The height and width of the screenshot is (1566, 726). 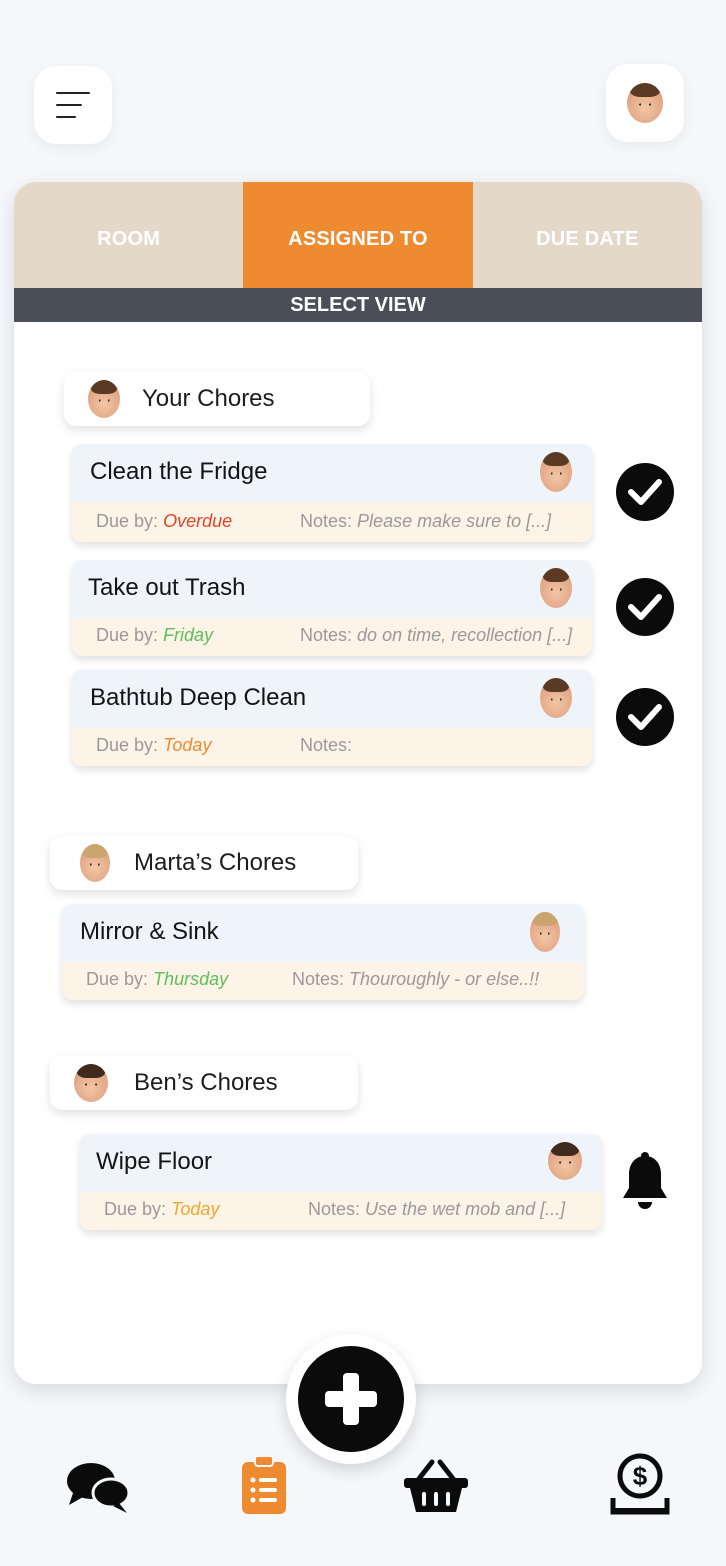 I want to click on chore-notes: Notes: Please make sure to [...], so click(x=426, y=521).